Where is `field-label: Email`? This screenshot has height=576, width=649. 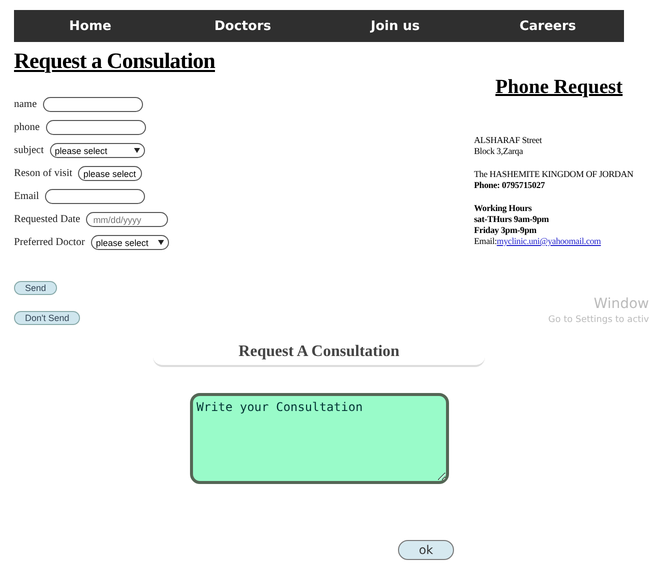 field-label: Email is located at coordinates (27, 196).